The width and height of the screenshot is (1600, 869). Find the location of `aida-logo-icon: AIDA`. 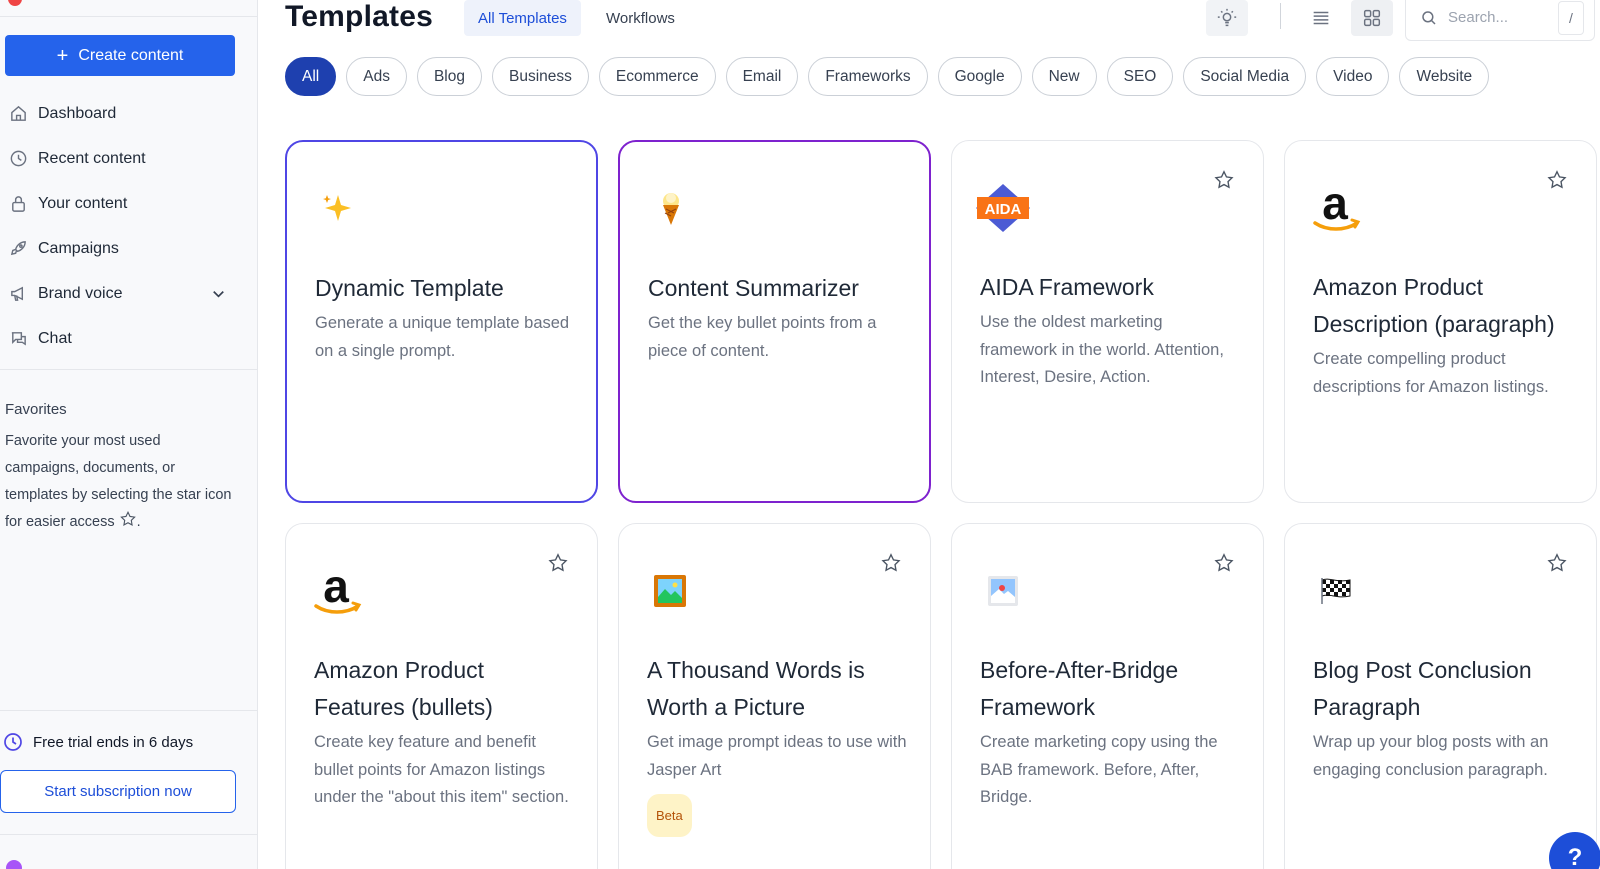

aida-logo-icon: AIDA is located at coordinates (1003, 208).